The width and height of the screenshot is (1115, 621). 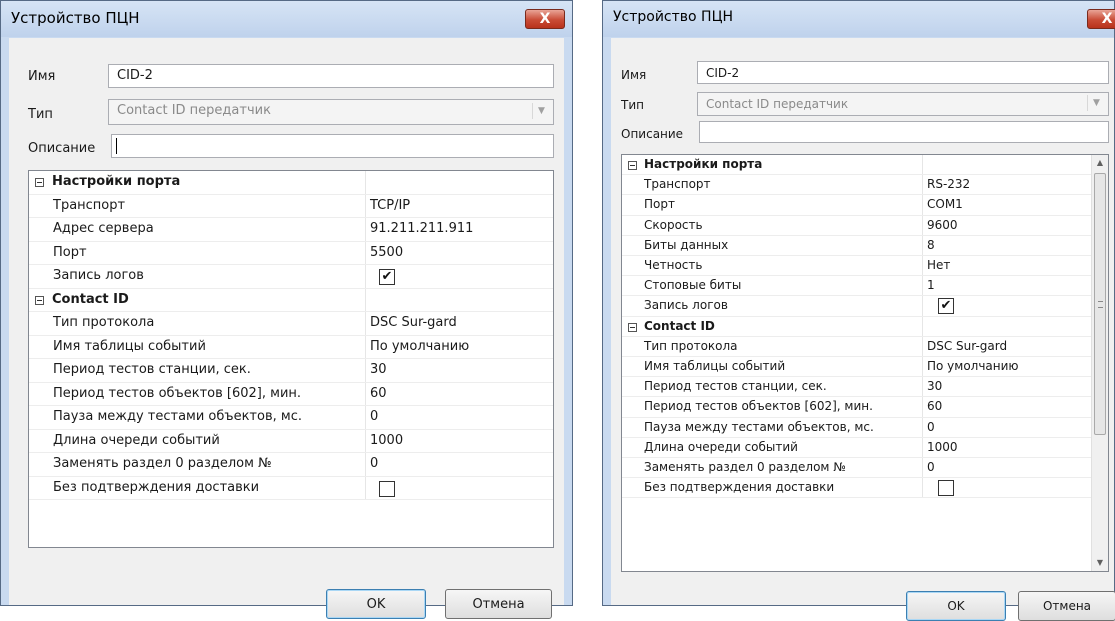 What do you see at coordinates (931, 285) in the screenshot?
I see `property-value: 1` at bounding box center [931, 285].